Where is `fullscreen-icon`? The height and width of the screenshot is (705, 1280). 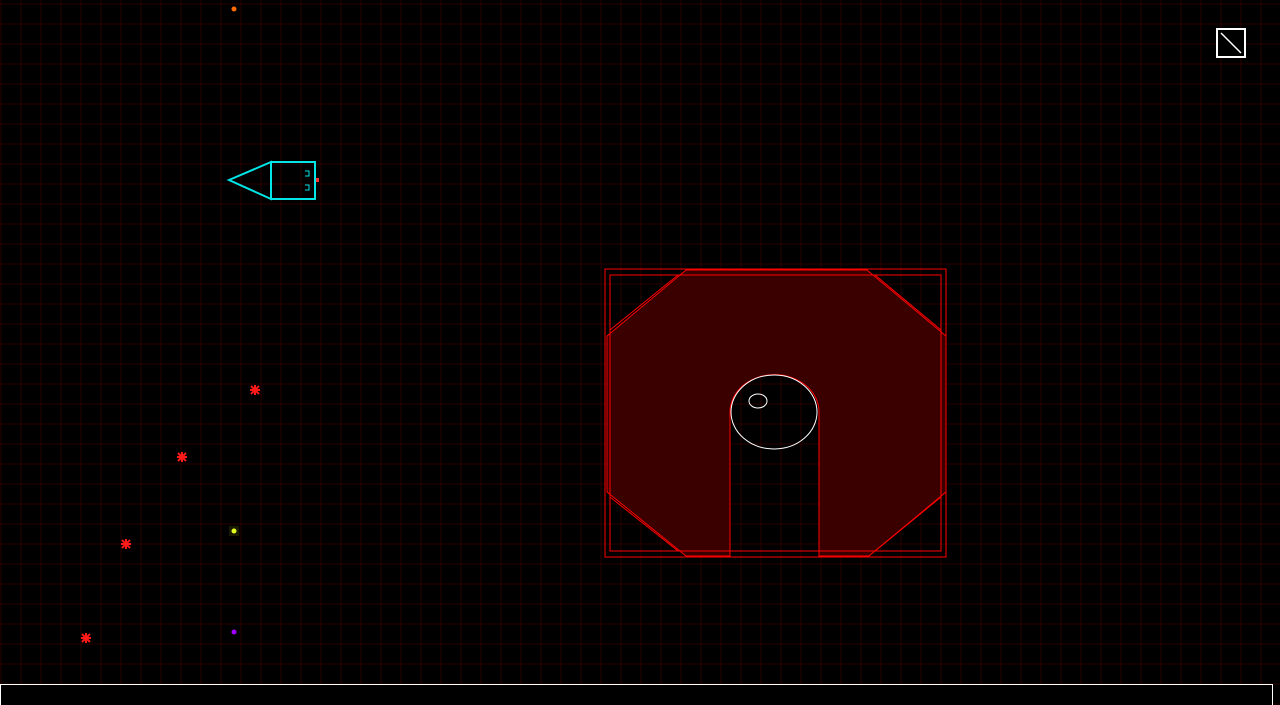
fullscreen-icon is located at coordinates (1231, 43).